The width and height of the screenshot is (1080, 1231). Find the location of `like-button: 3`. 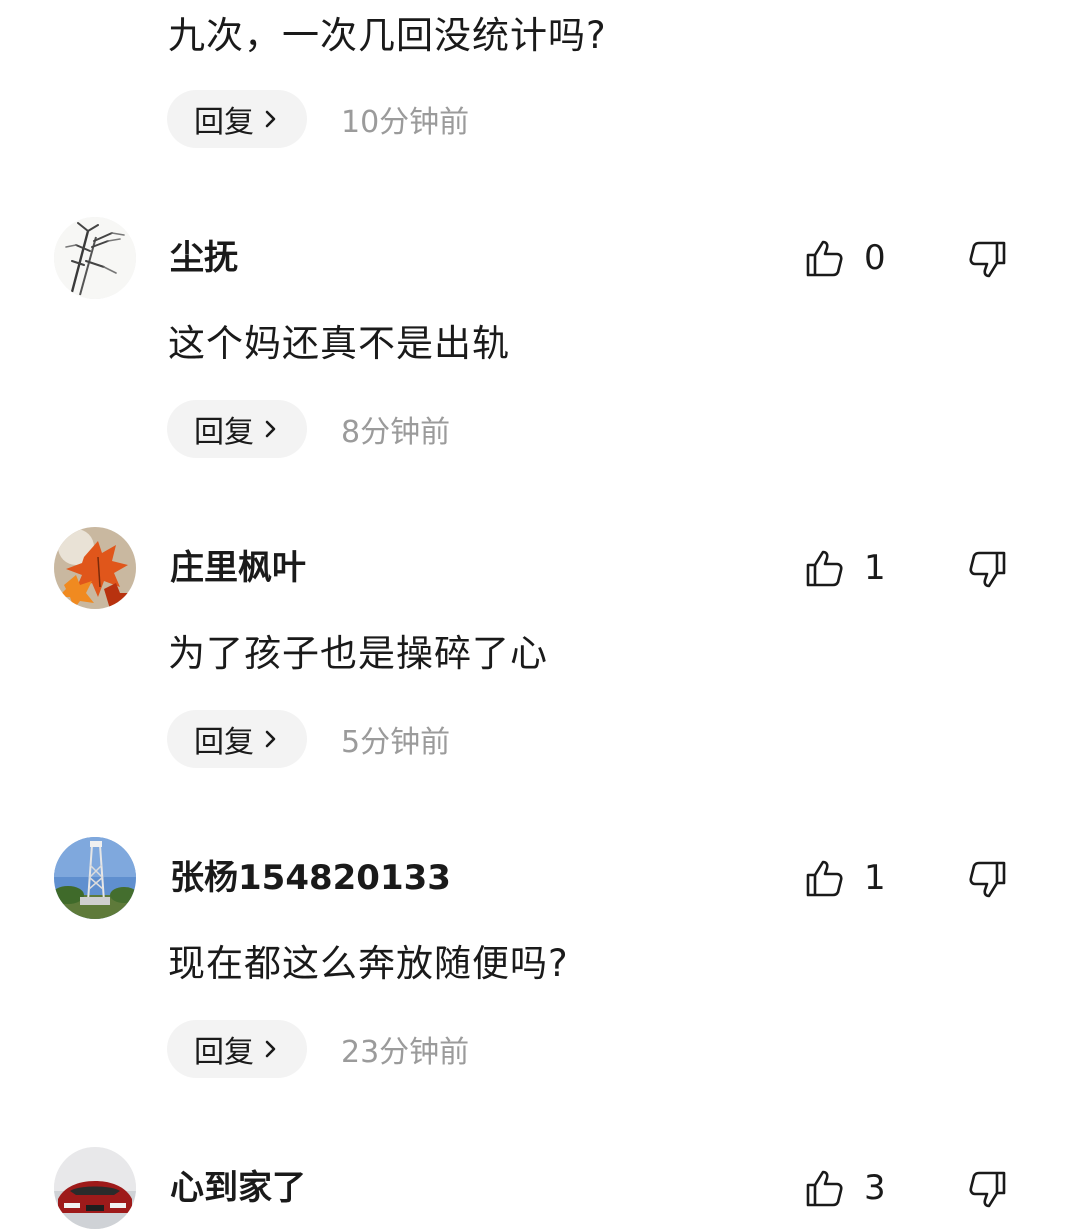

like-button: 3 is located at coordinates (845, 1188).